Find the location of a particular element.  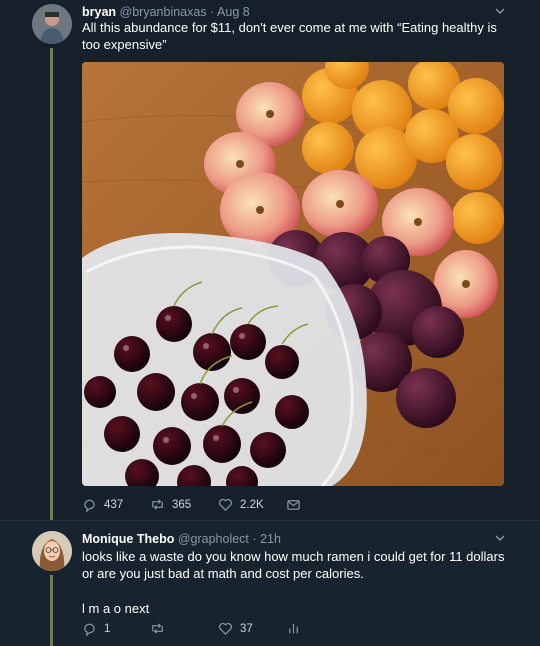

reply-count: 437 is located at coordinates (114, 504).